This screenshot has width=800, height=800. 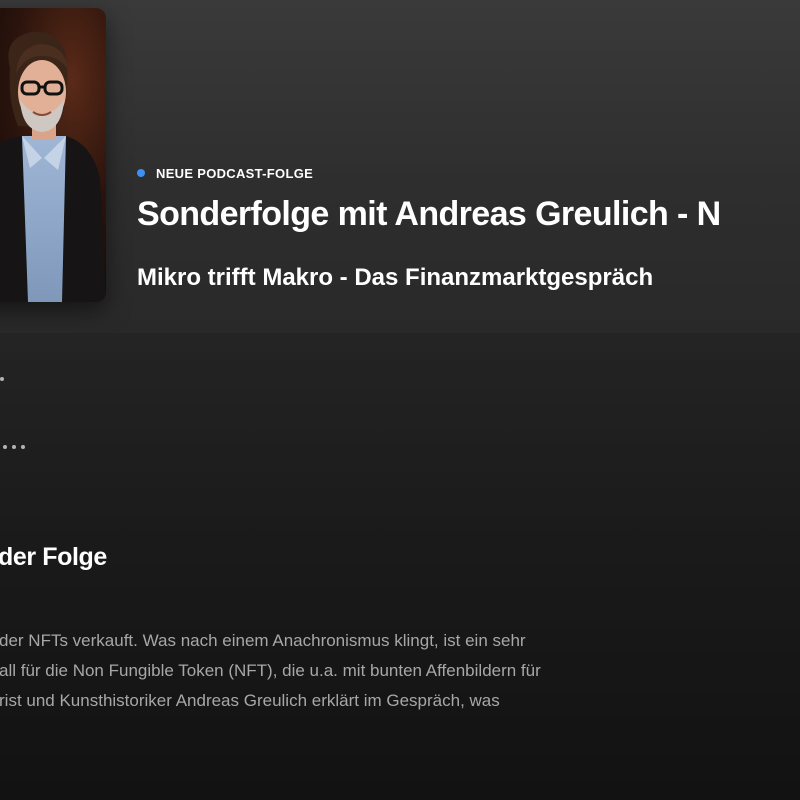 What do you see at coordinates (141, 173) in the screenshot?
I see `new-indicator-dot` at bounding box center [141, 173].